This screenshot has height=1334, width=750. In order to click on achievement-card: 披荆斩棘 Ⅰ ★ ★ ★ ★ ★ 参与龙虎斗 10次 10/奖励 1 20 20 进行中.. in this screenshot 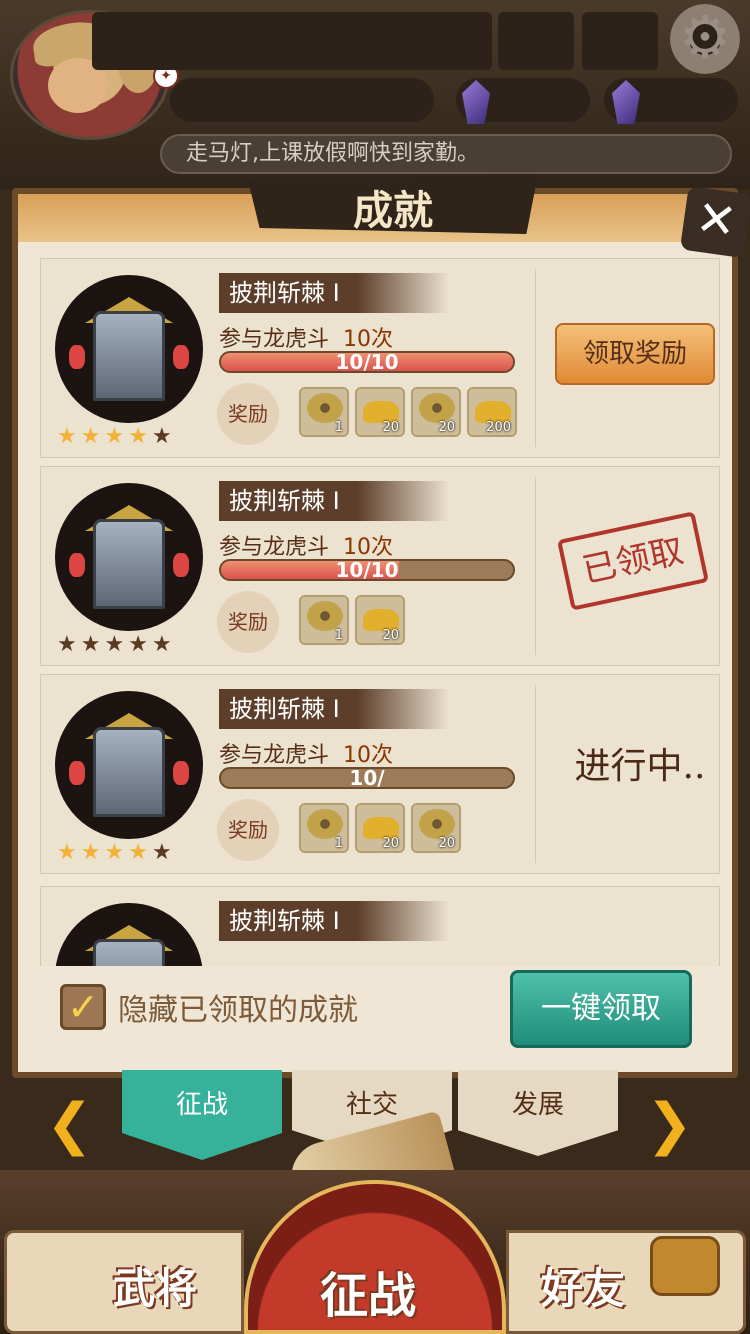, I will do `click(380, 774)`.